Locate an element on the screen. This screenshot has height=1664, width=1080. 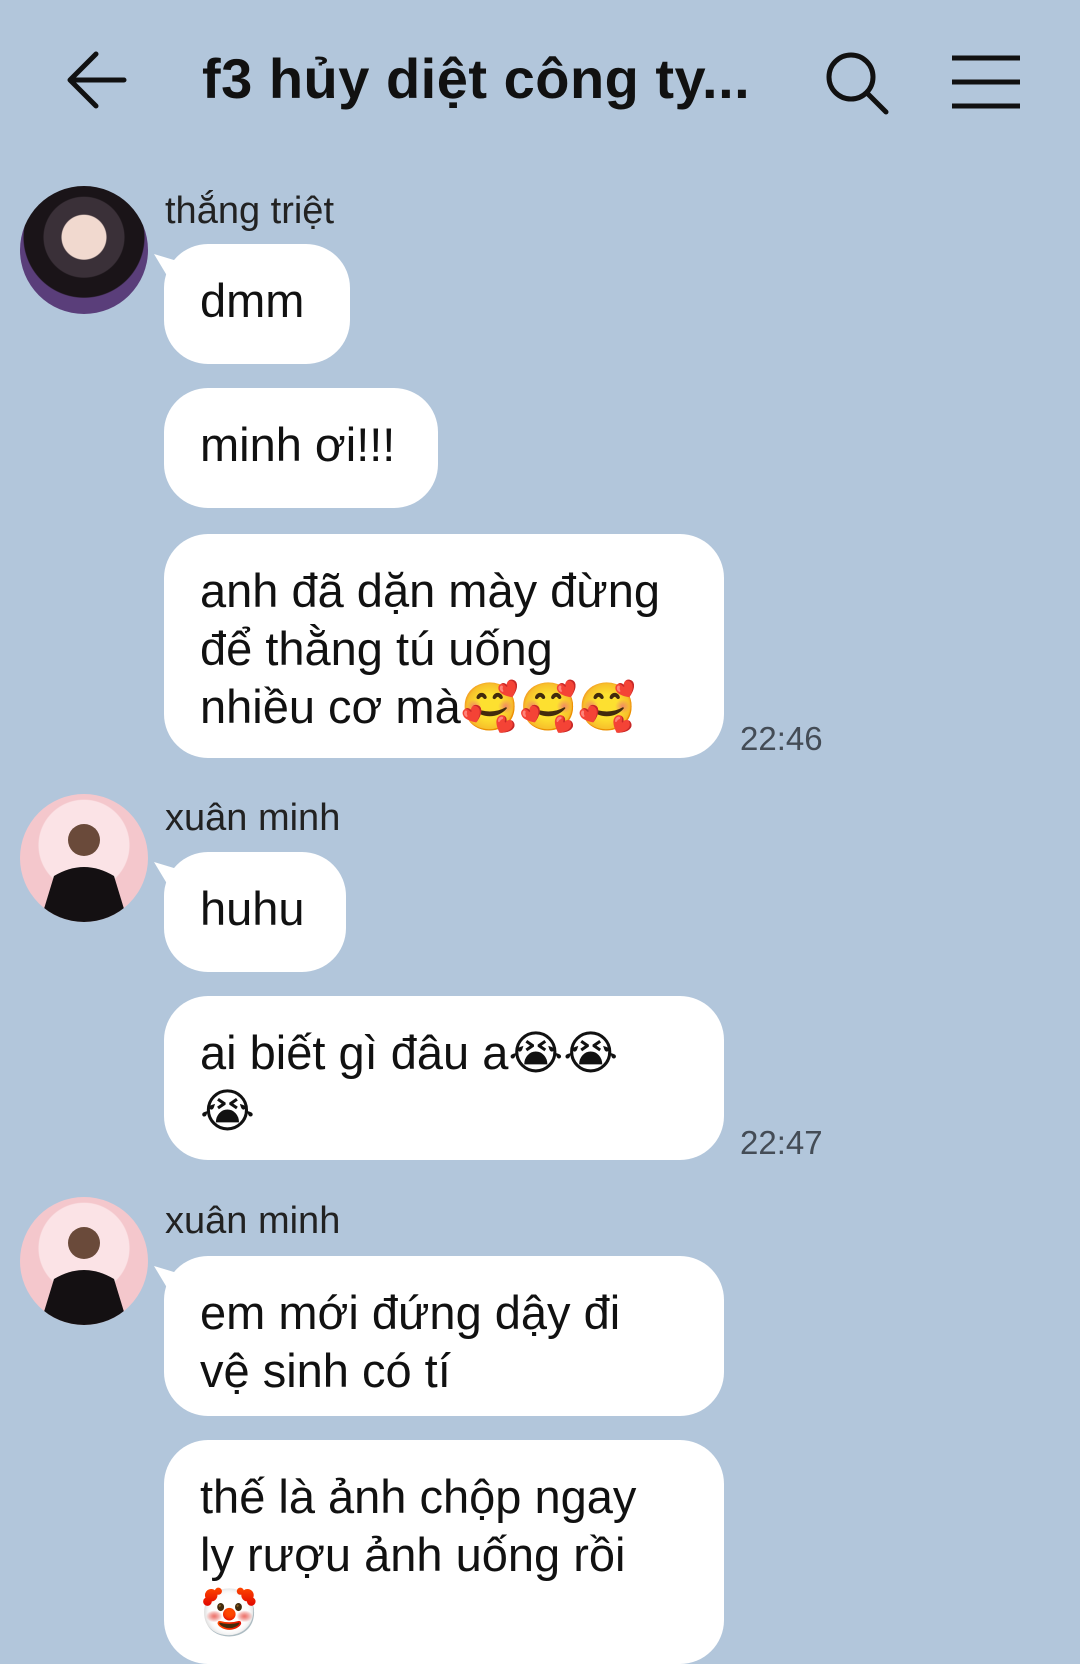
hamburger-menu-icon is located at coordinates (986, 82).